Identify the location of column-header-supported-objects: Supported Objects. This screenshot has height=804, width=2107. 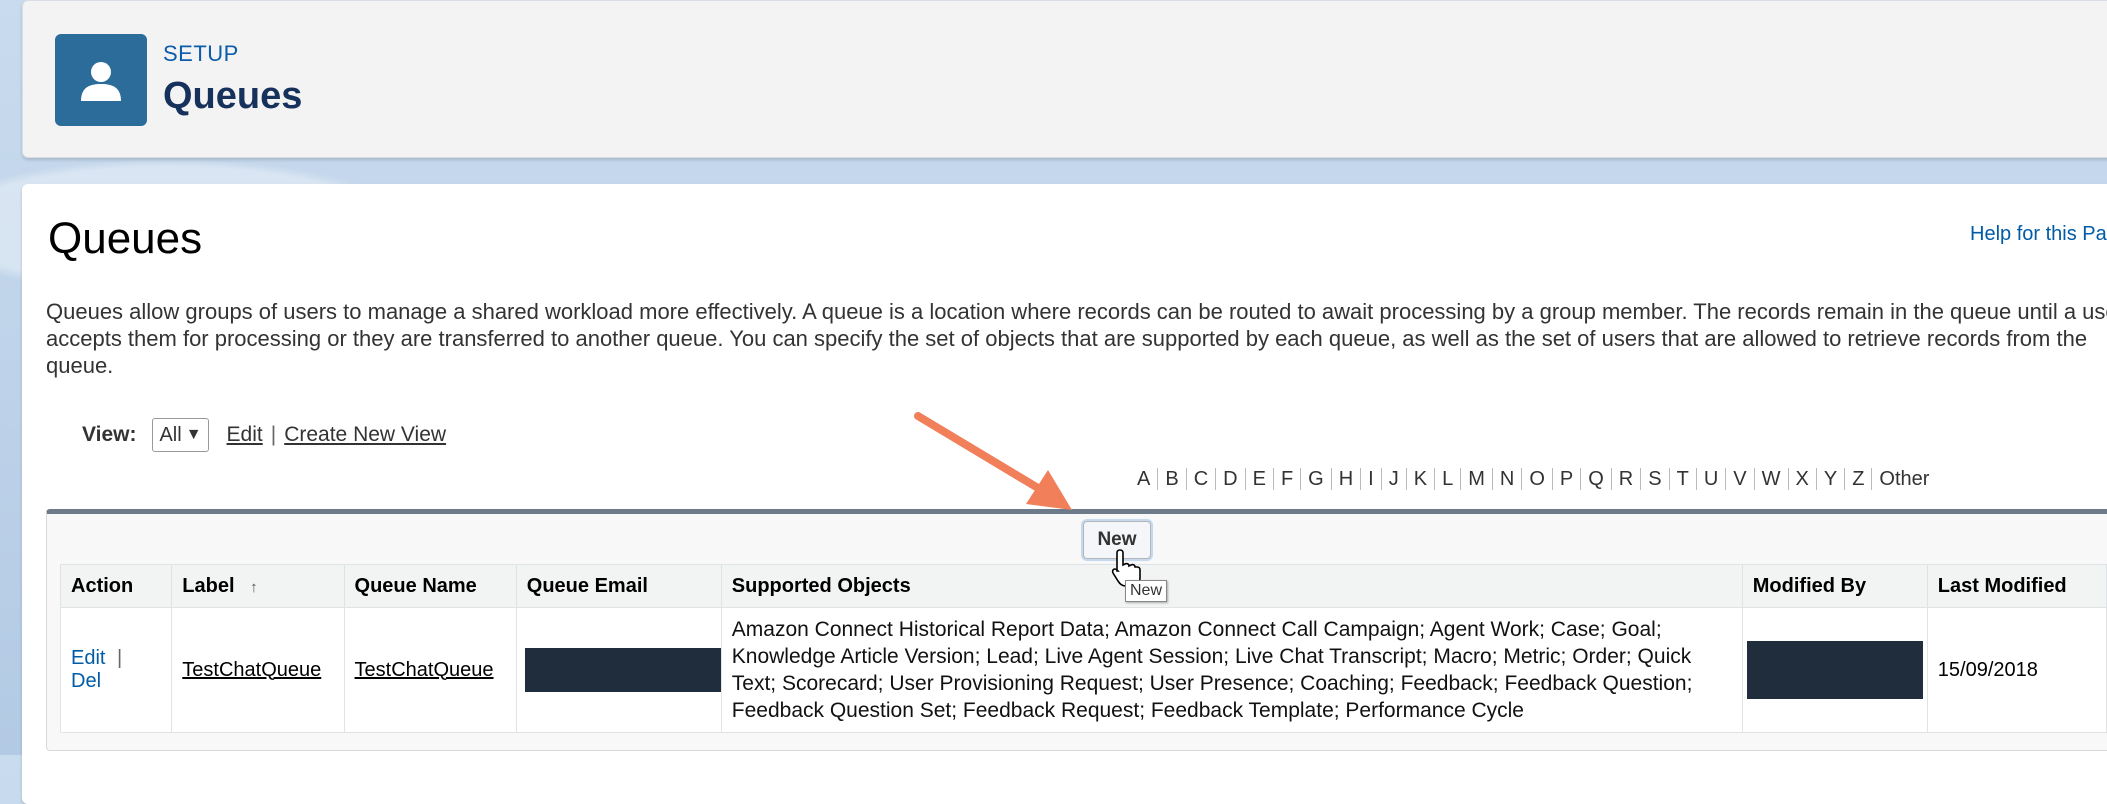
(1231, 586).